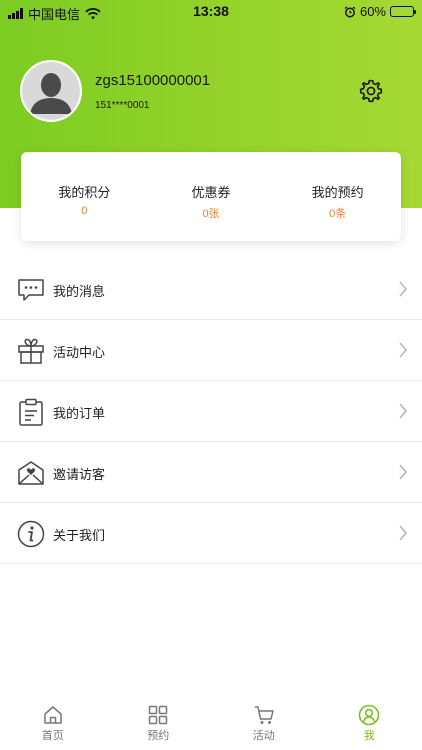 The image size is (422, 750). What do you see at coordinates (211, 533) in the screenshot?
I see `menu-item-about-us: 关于我们` at bounding box center [211, 533].